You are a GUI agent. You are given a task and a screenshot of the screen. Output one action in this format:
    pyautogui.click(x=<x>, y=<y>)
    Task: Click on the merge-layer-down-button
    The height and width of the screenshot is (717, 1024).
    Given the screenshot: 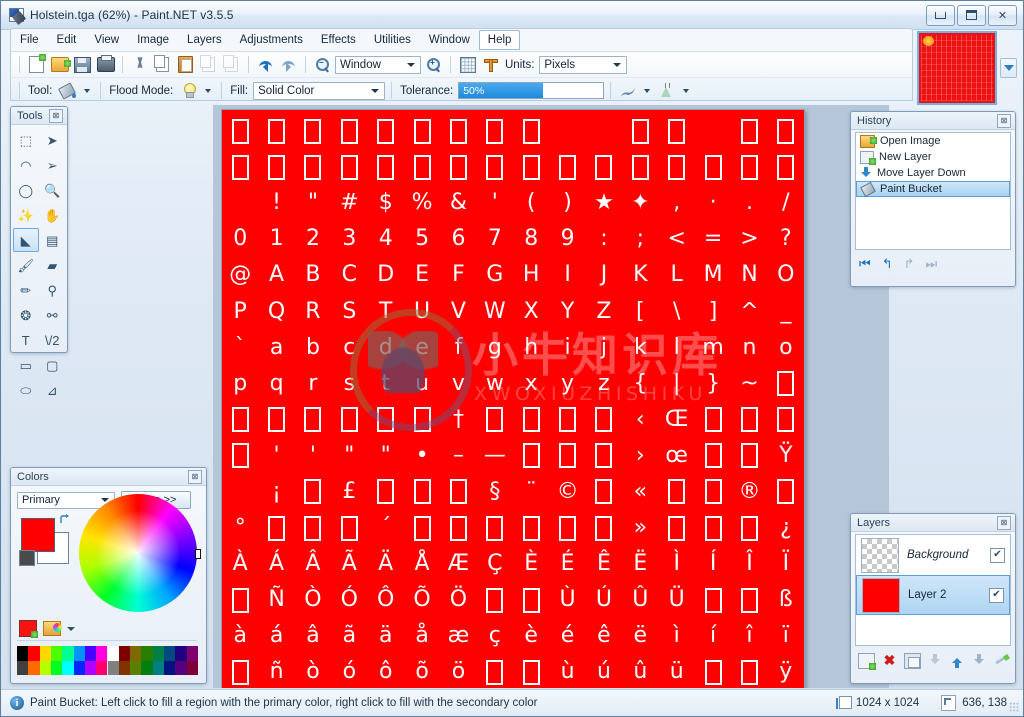 What is the action you would take?
    pyautogui.click(x=935, y=661)
    